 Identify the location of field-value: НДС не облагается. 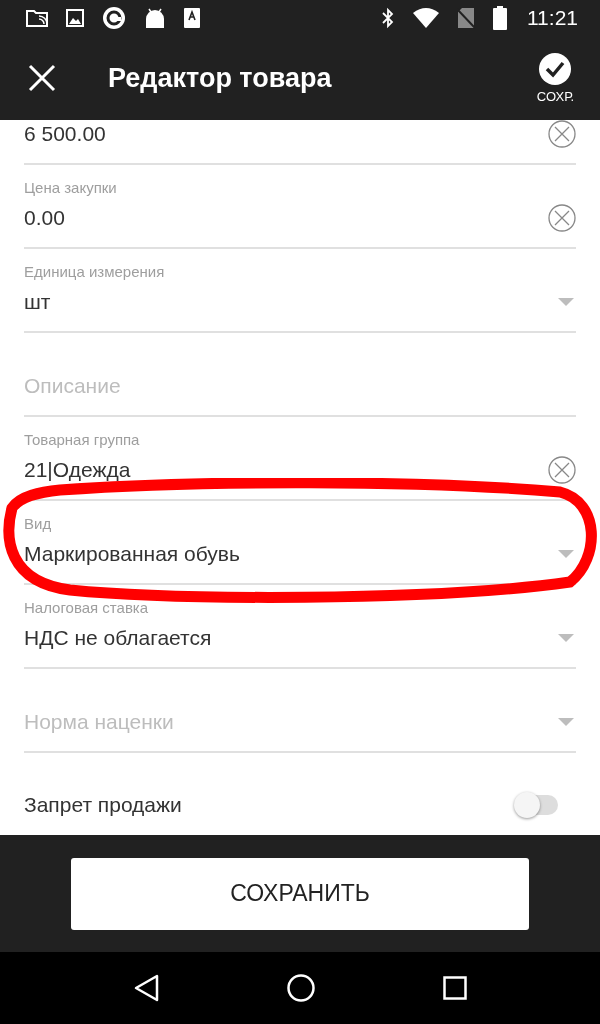
(118, 638).